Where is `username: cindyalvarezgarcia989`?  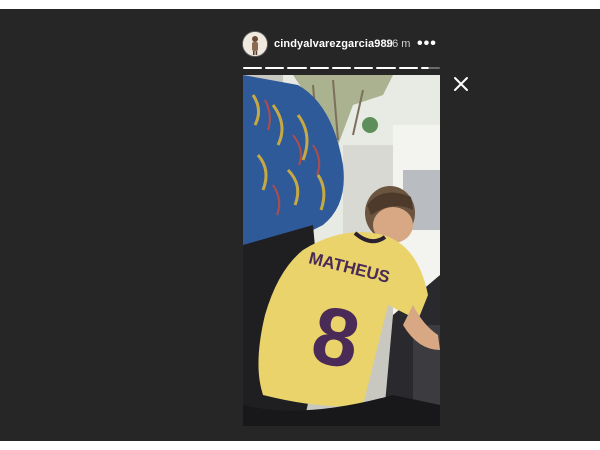
username: cindyalvarezgarcia989 is located at coordinates (333, 44).